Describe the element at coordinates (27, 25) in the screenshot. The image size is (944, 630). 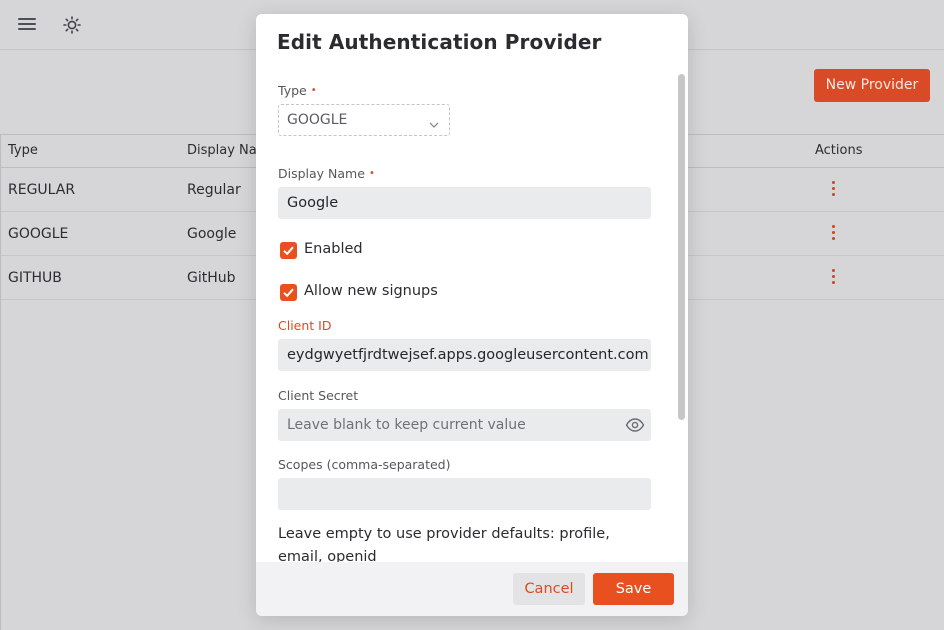
I see `hamburger-menu-icon` at that location.